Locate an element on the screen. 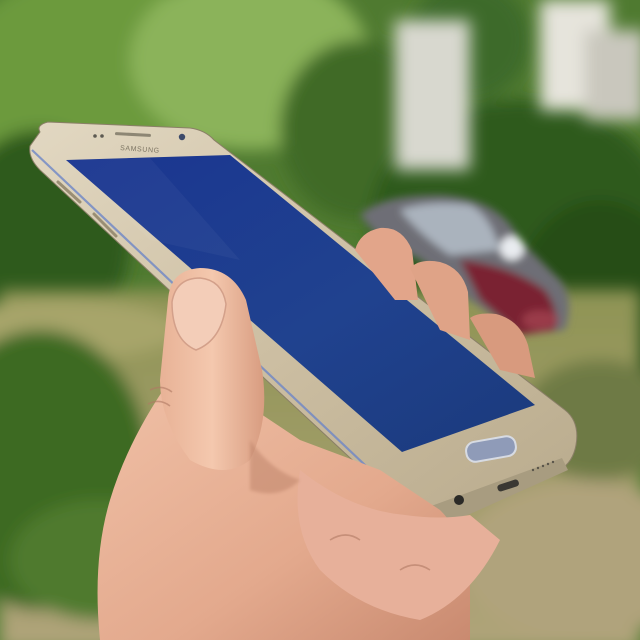 The height and width of the screenshot is (640, 640). front-camera-icon is located at coordinates (182, 137).